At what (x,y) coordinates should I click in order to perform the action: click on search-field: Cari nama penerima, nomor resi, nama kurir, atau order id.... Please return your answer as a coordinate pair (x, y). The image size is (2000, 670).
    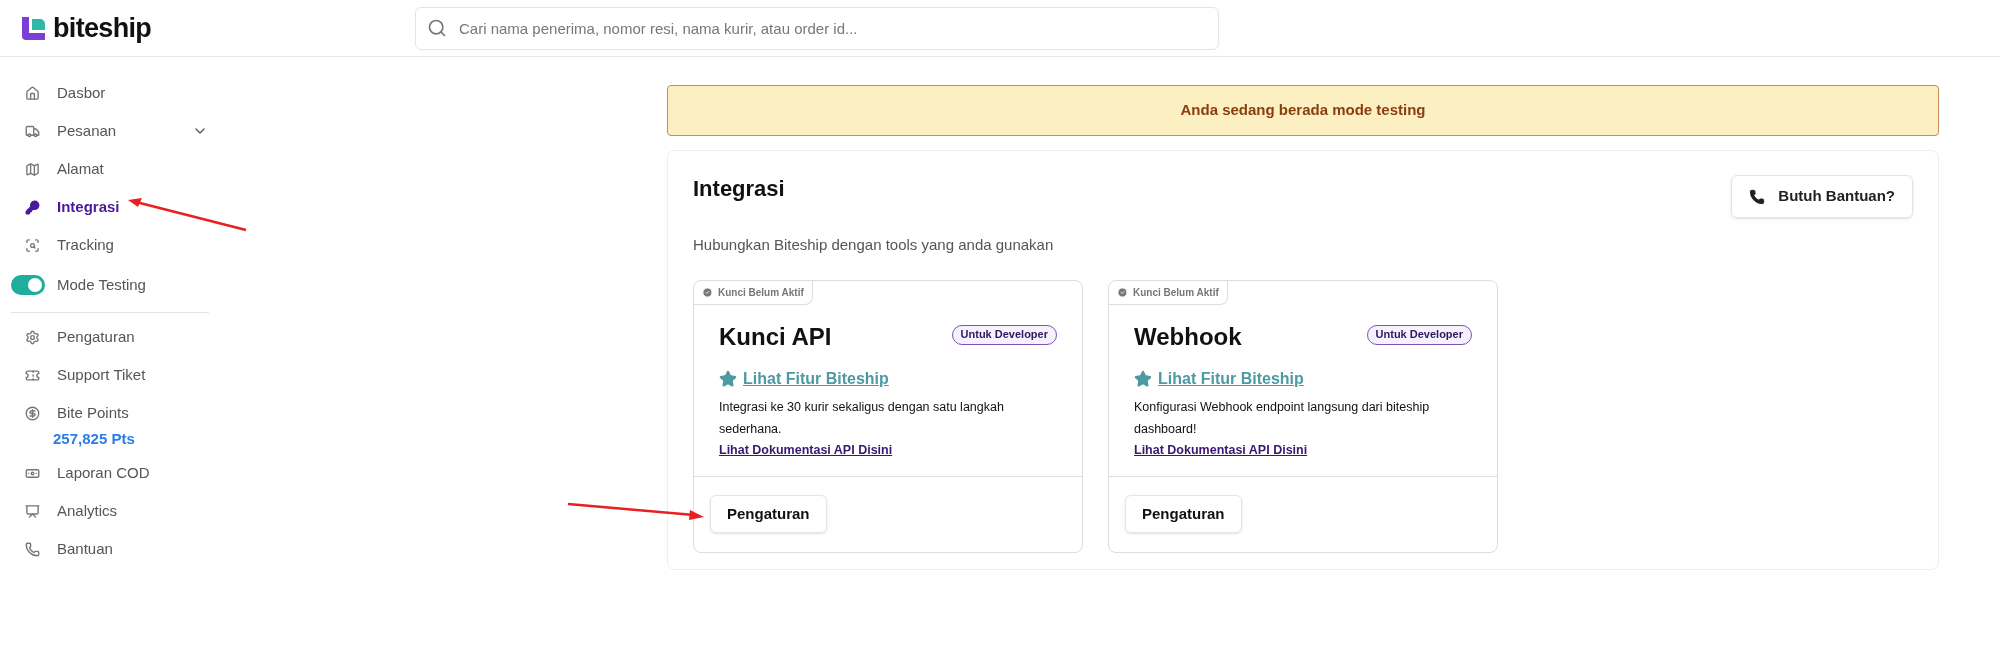
    Looking at the image, I should click on (817, 28).